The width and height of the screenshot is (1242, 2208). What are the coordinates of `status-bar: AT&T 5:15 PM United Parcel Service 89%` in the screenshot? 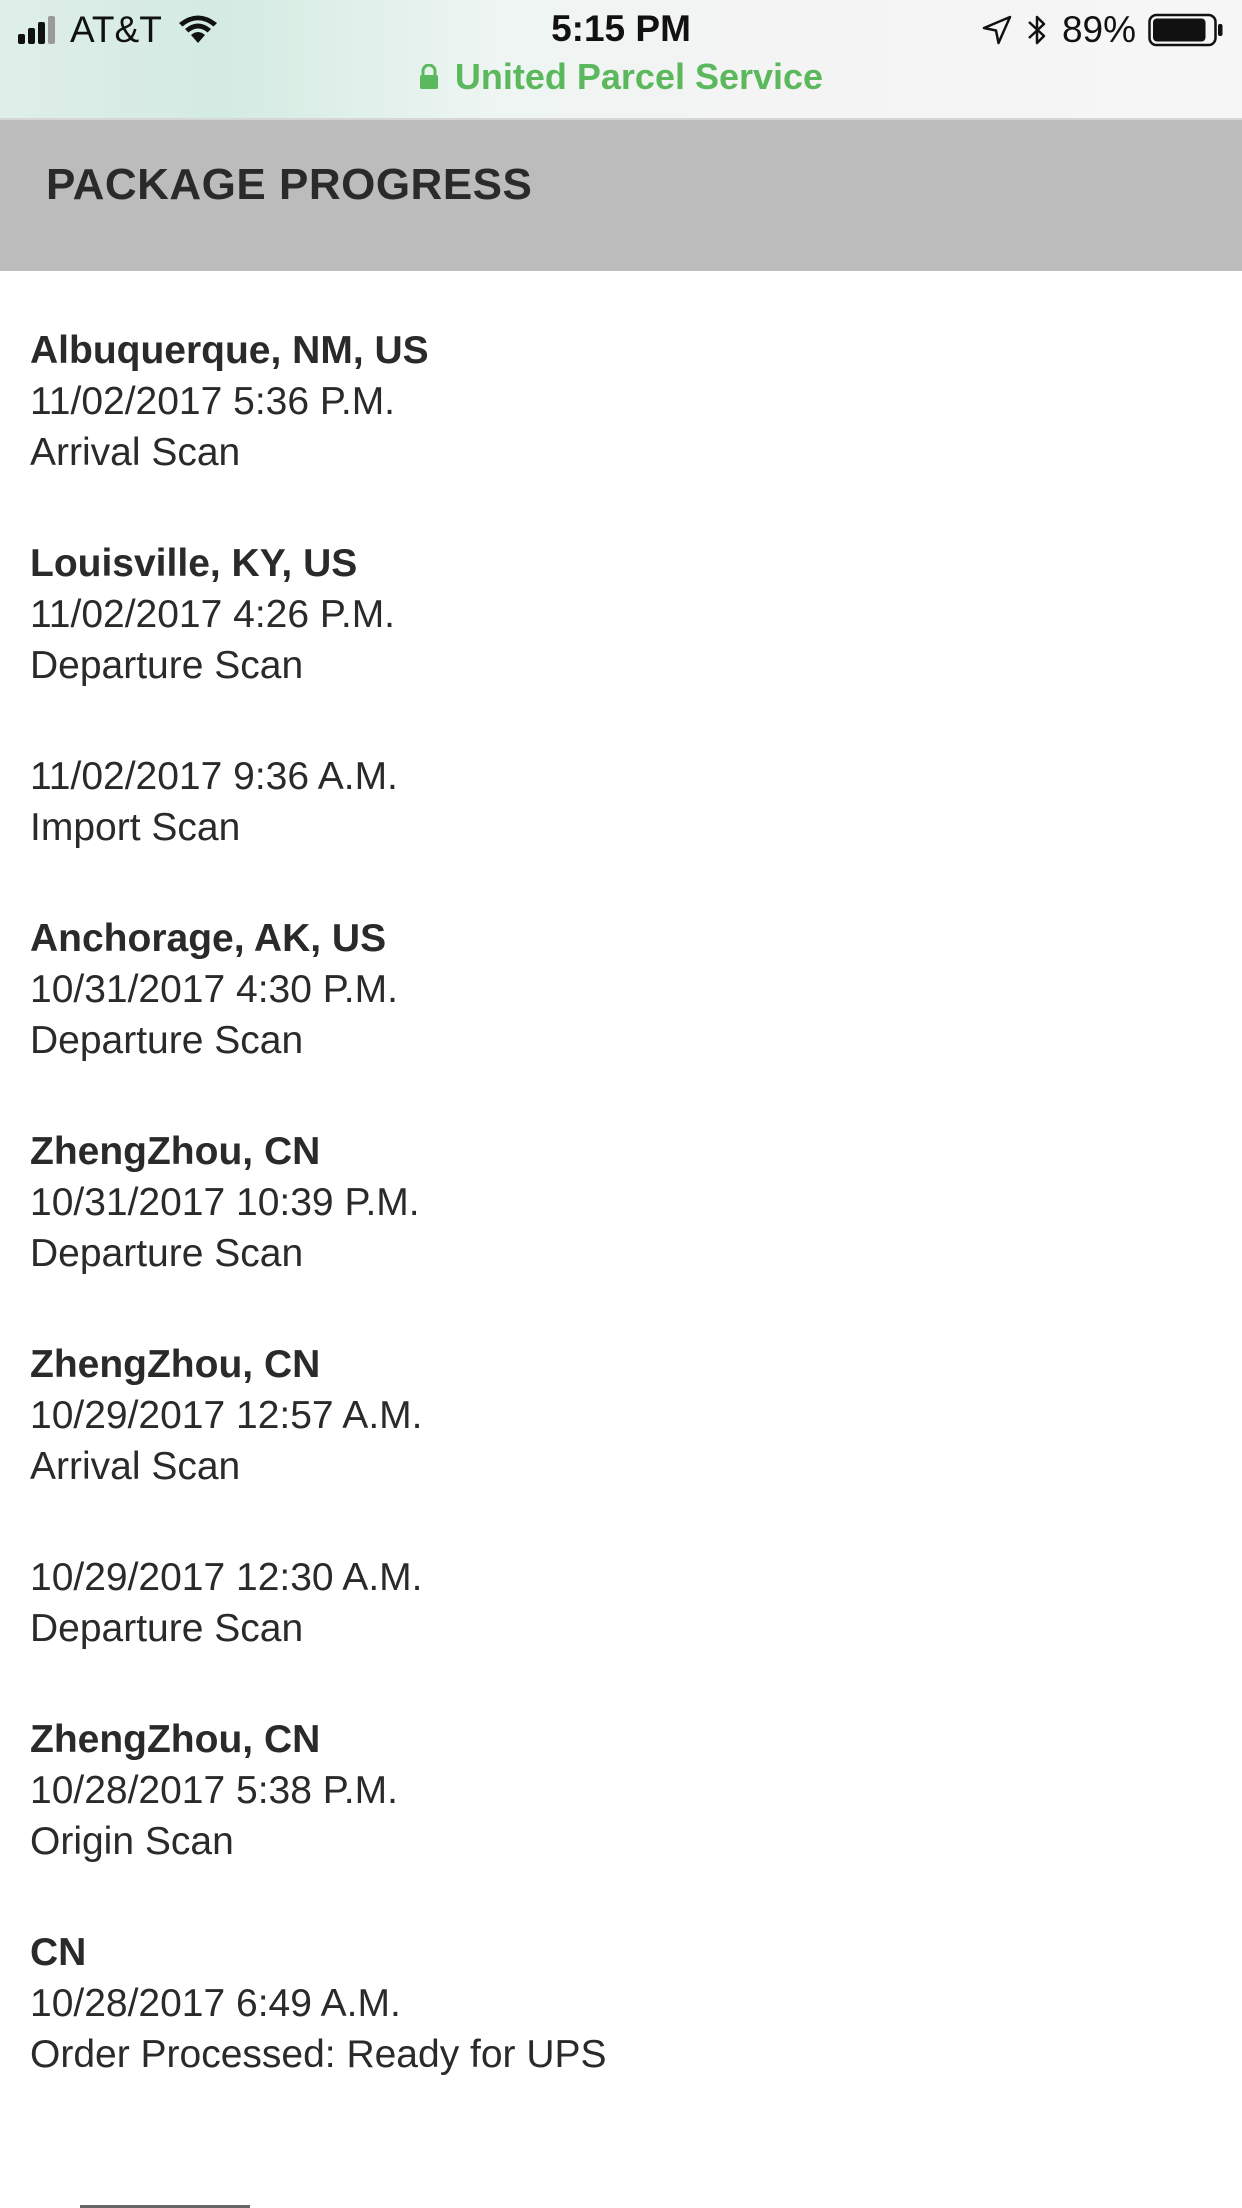 It's located at (621, 60).